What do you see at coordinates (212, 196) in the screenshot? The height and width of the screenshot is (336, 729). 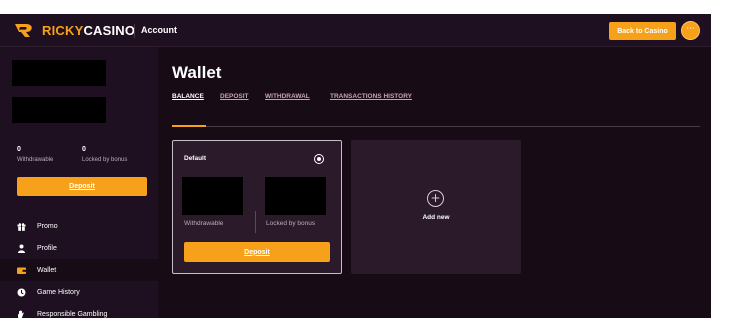 I see `redacted-withdrawable-amount` at bounding box center [212, 196].